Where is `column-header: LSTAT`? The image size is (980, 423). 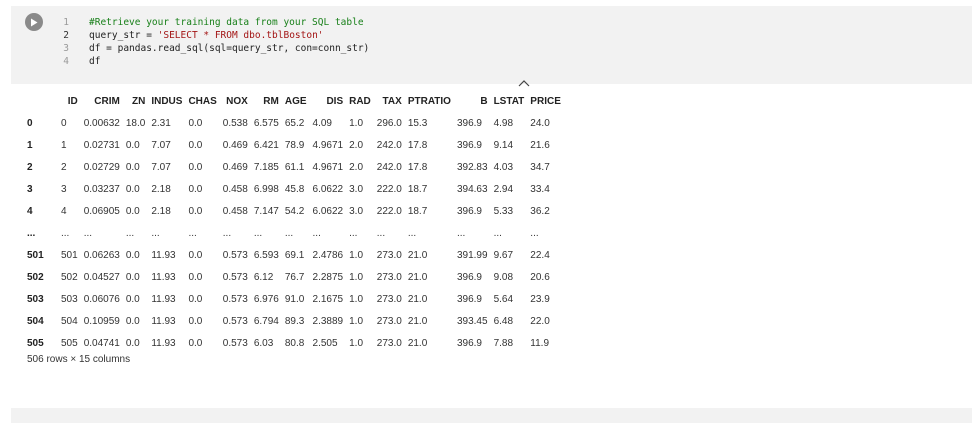 column-header: LSTAT is located at coordinates (509, 101).